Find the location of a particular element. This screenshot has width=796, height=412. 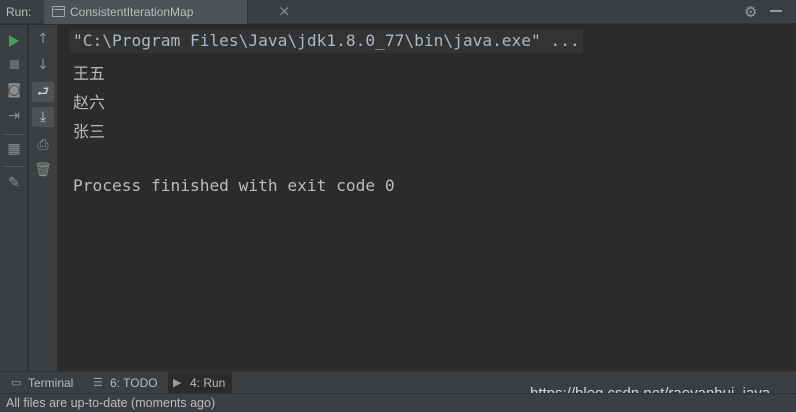

pin-icon: ✎ is located at coordinates (14, 183).